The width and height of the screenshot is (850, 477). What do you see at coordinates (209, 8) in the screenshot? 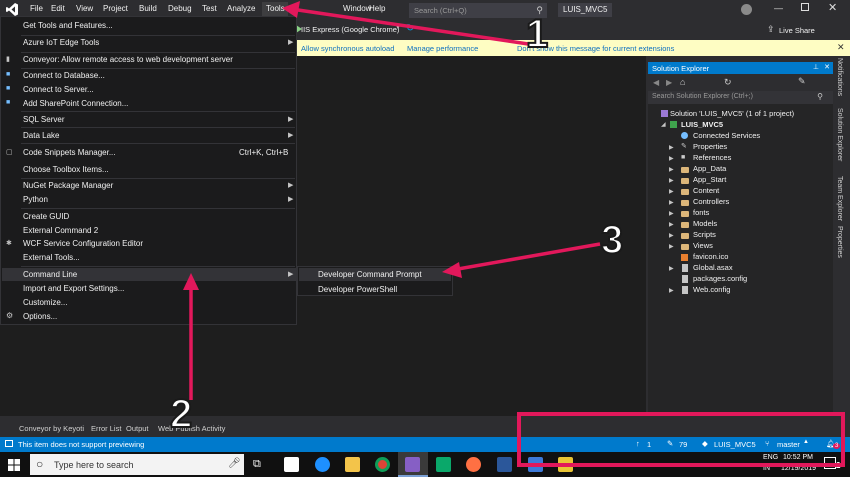
I see `menu-test: Test` at bounding box center [209, 8].